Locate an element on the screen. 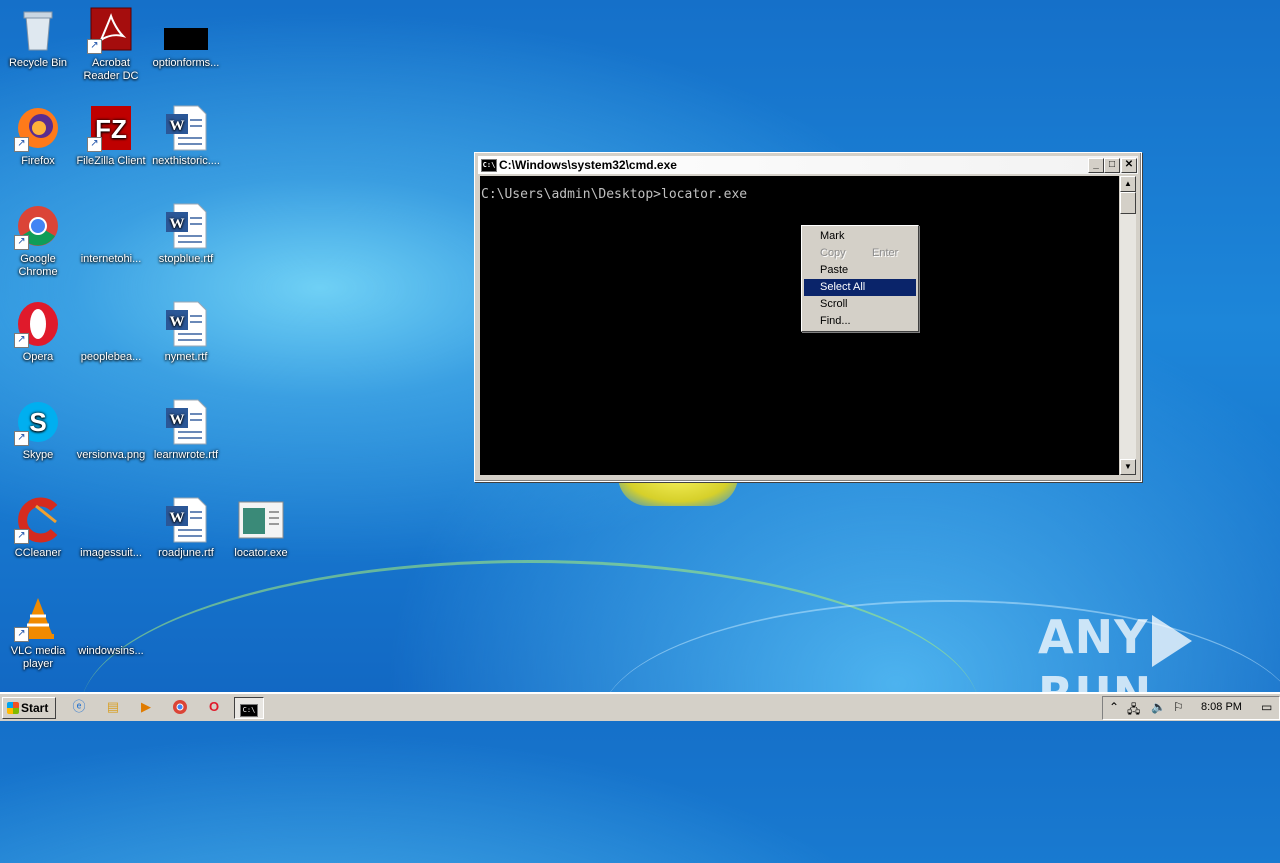 The width and height of the screenshot is (1280, 863). desktop-icon-label: Skype is located at coordinates (38, 455).